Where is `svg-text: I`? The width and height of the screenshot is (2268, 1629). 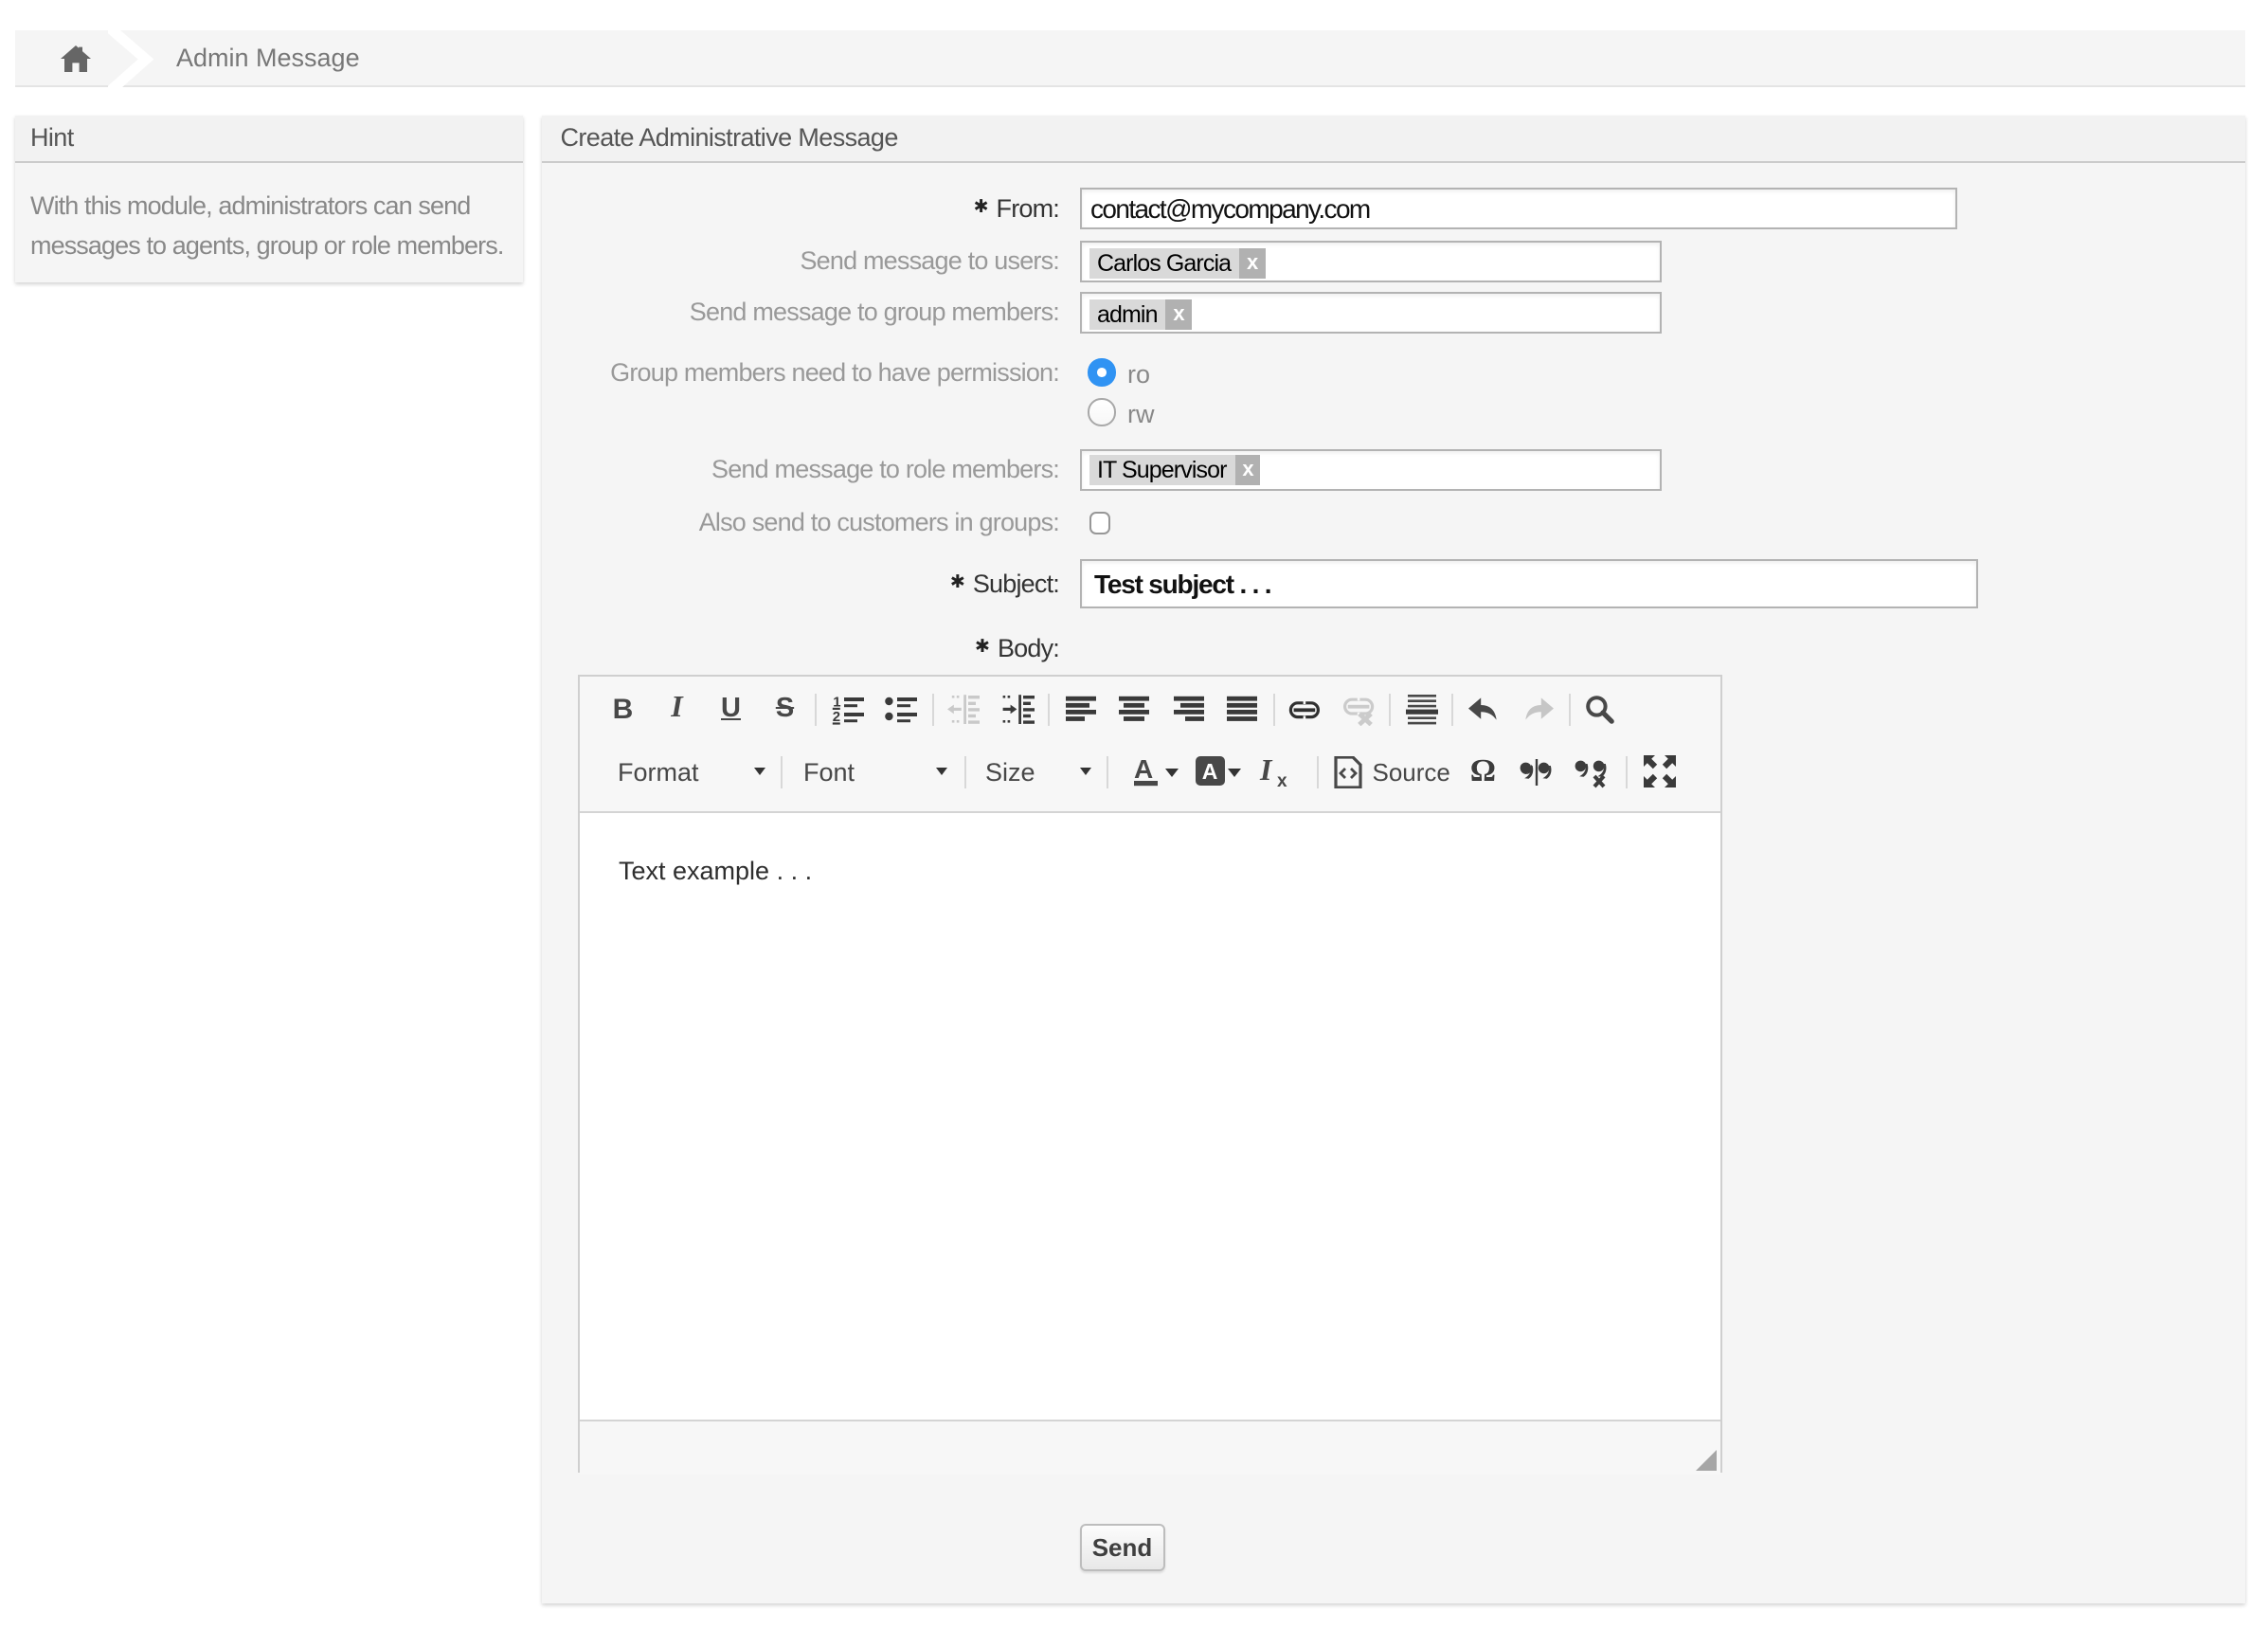 svg-text: I is located at coordinates (1266, 771).